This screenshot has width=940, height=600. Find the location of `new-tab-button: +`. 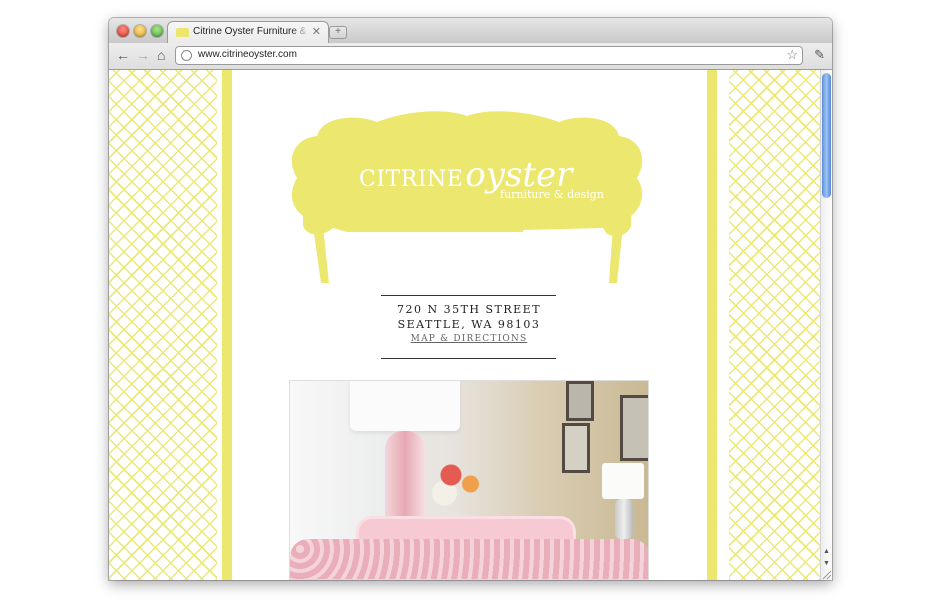

new-tab-button: + is located at coordinates (338, 32).